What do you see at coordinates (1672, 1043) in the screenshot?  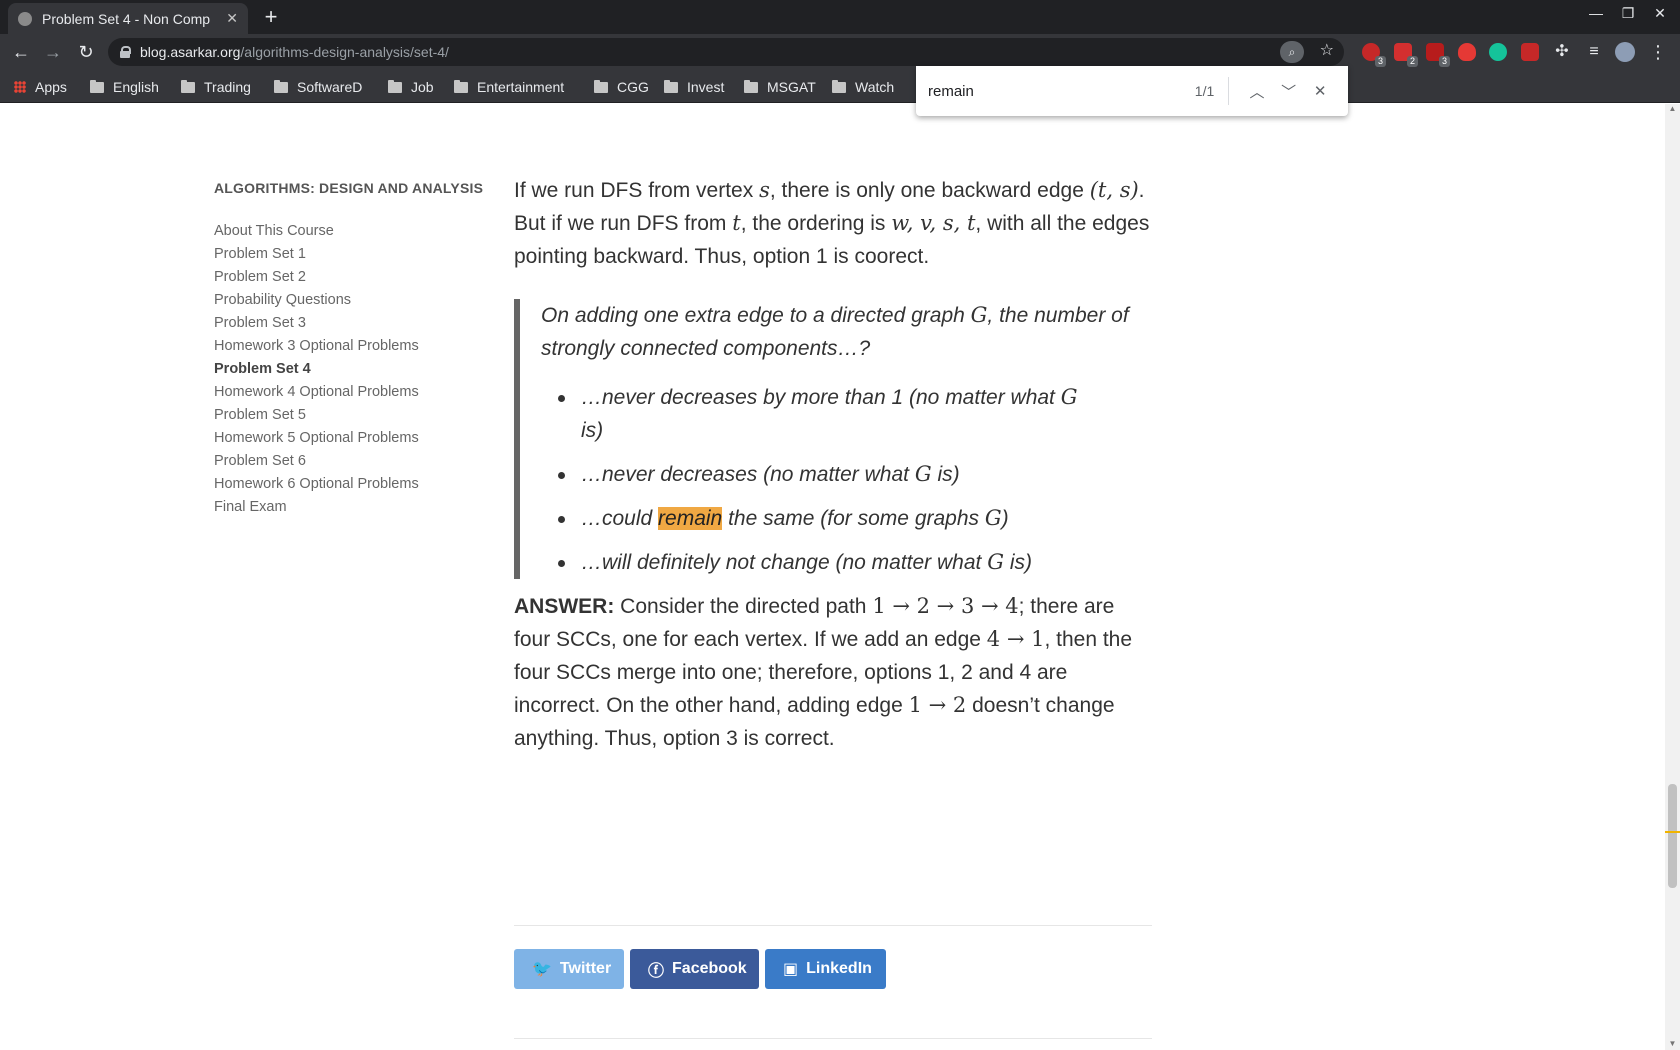 I see `scroll-down-arrow-icon: ▼` at bounding box center [1672, 1043].